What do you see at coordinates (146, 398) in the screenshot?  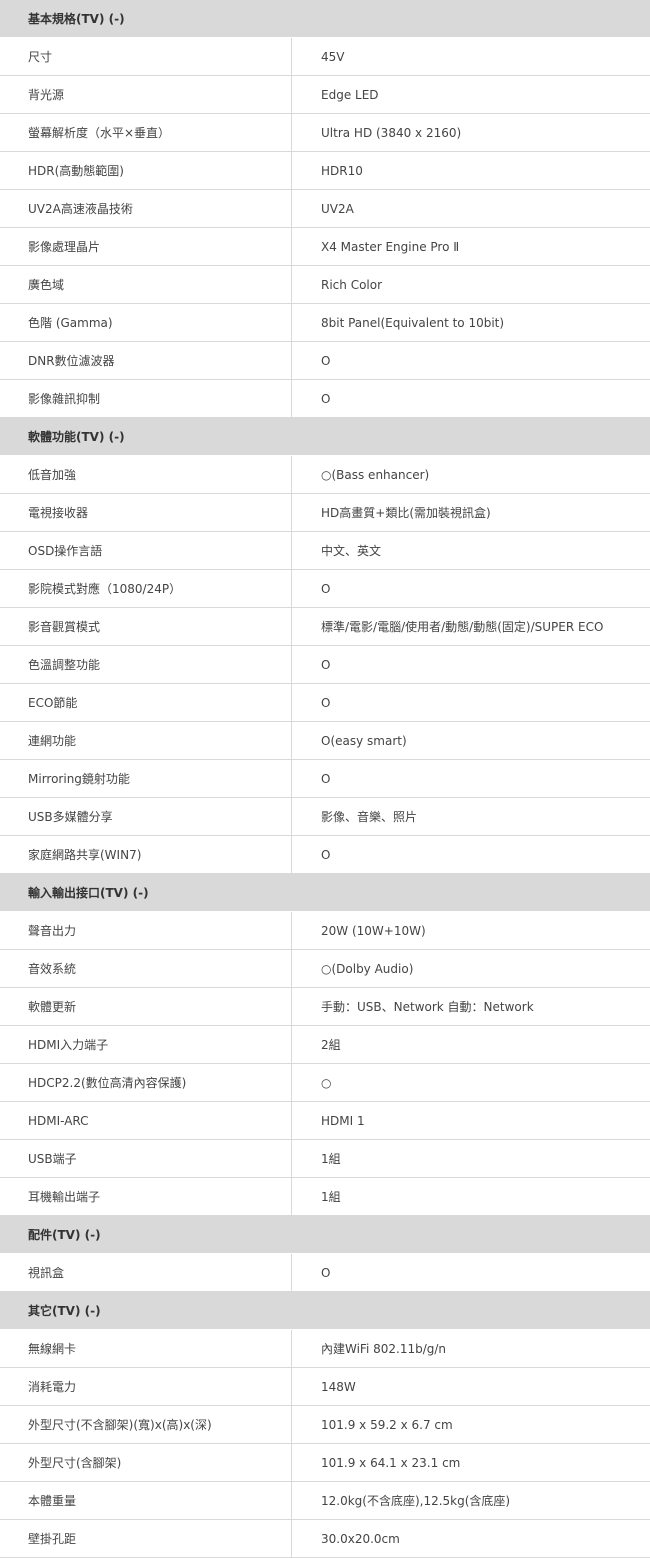 I see `spec-label: 影像雜訊抑制` at bounding box center [146, 398].